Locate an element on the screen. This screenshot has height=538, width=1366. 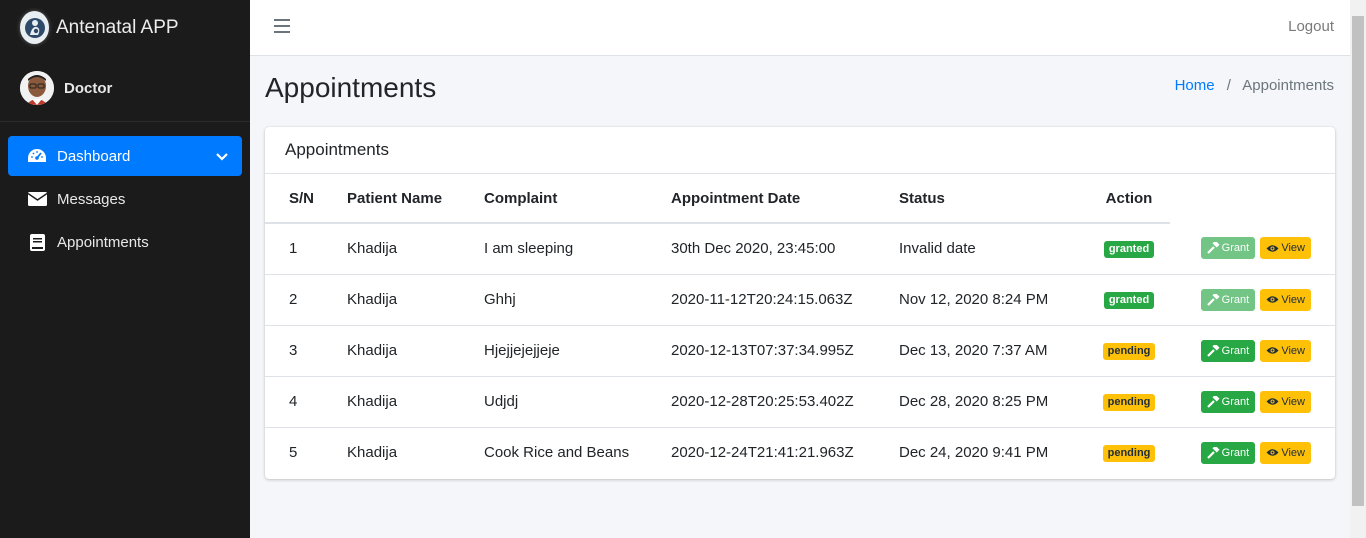
cell-status: Dec 28, 2020 8:25 PM is located at coordinates (993, 402).